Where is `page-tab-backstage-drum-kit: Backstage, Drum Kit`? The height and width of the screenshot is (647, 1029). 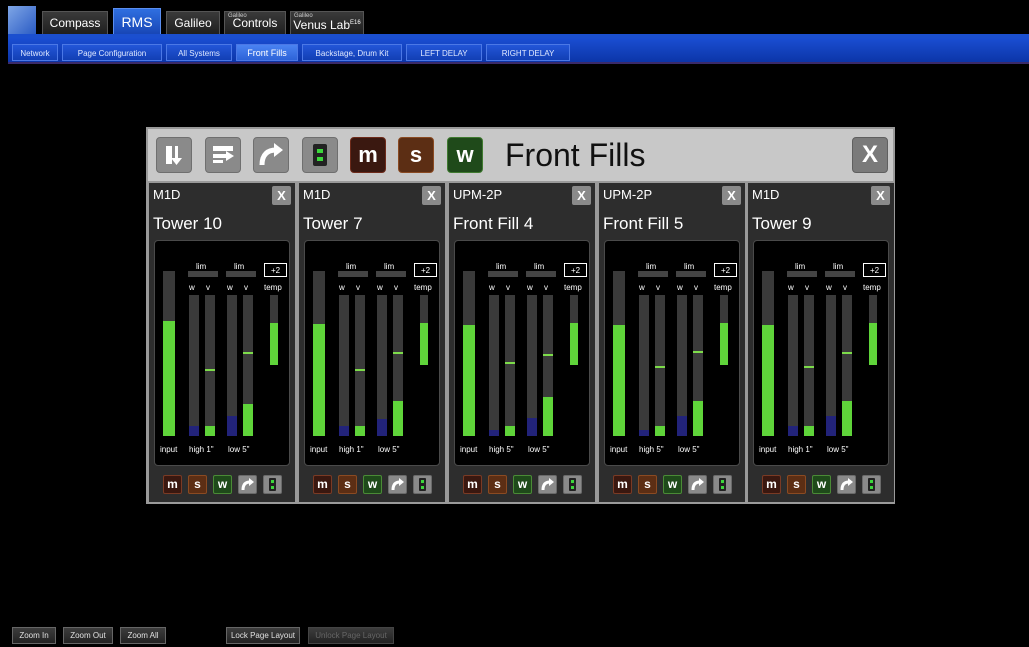 page-tab-backstage-drum-kit: Backstage, Drum Kit is located at coordinates (352, 52).